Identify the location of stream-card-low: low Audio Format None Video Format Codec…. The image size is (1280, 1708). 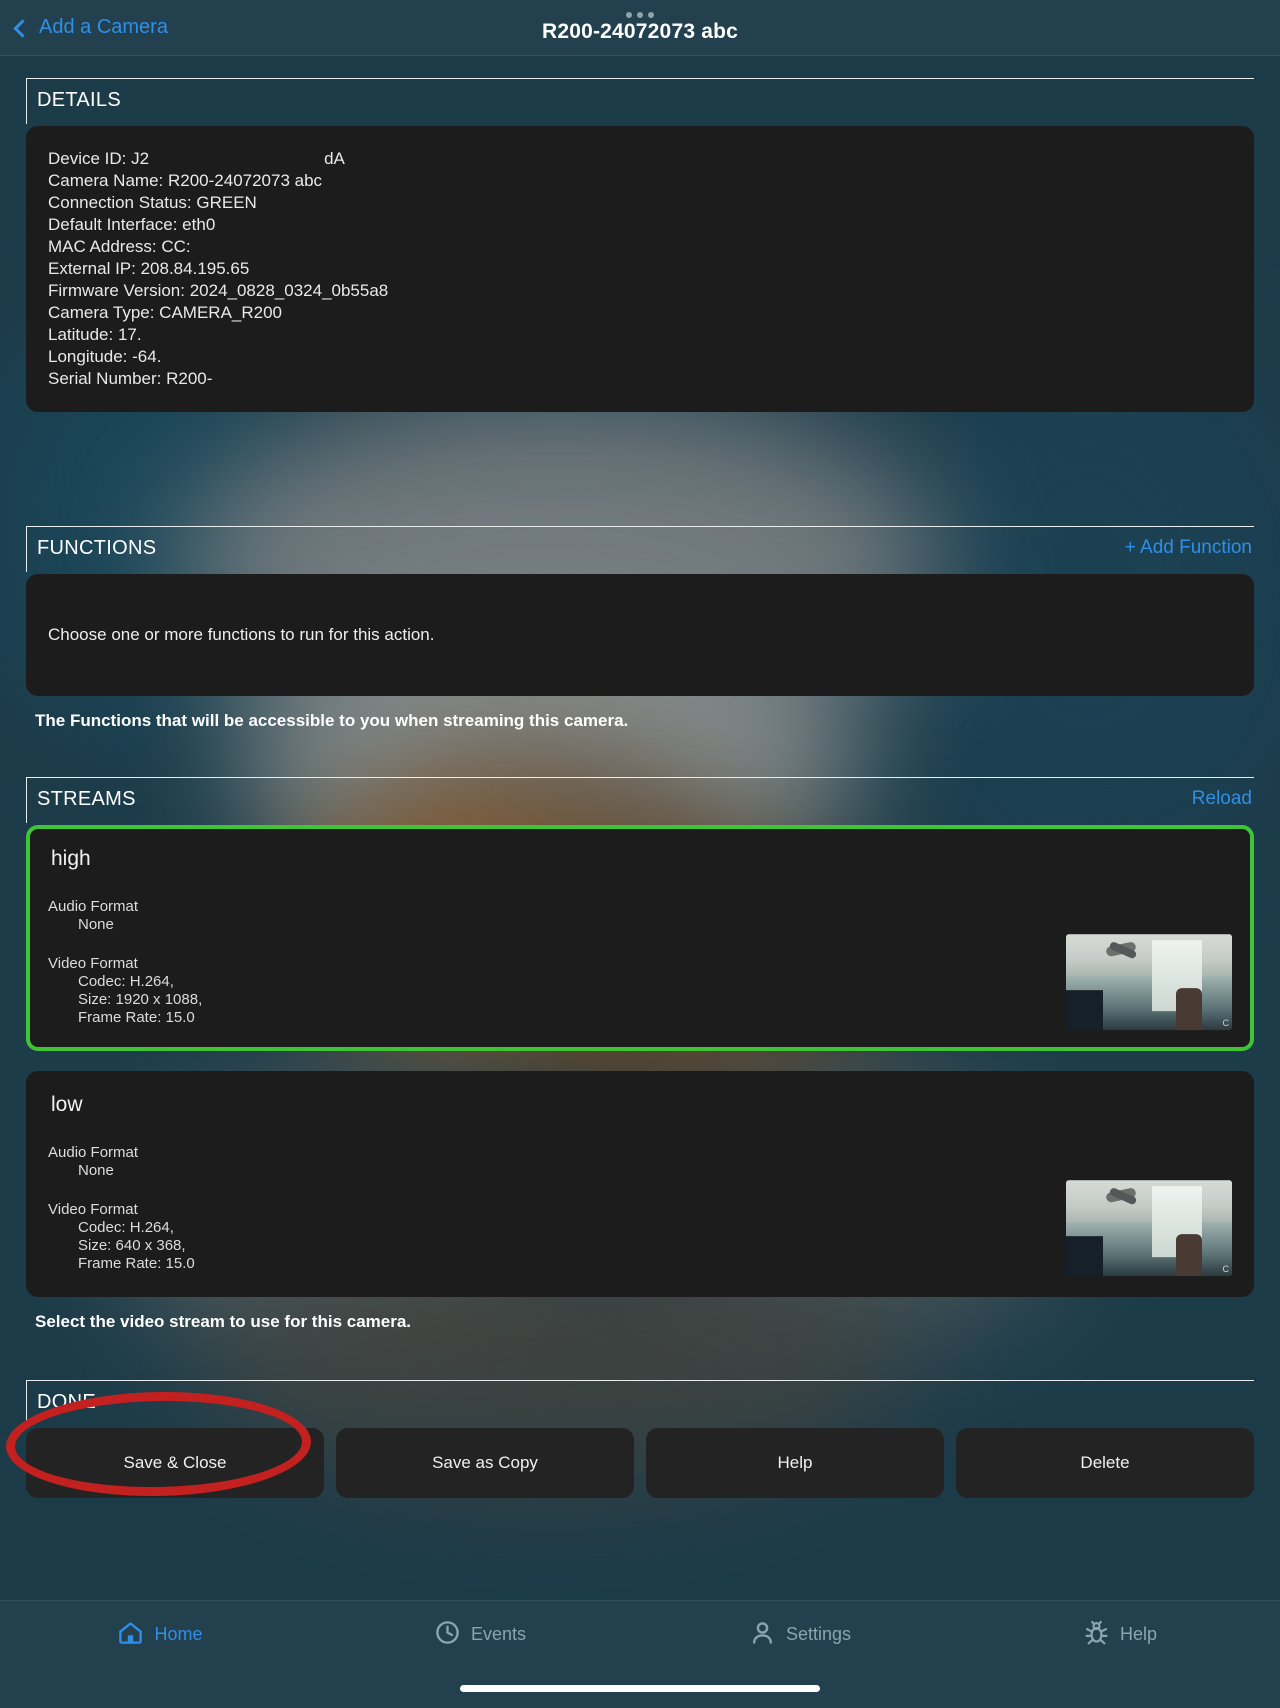
(640, 1184).